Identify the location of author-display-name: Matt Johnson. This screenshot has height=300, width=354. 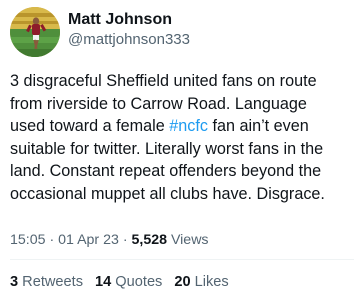
(129, 20).